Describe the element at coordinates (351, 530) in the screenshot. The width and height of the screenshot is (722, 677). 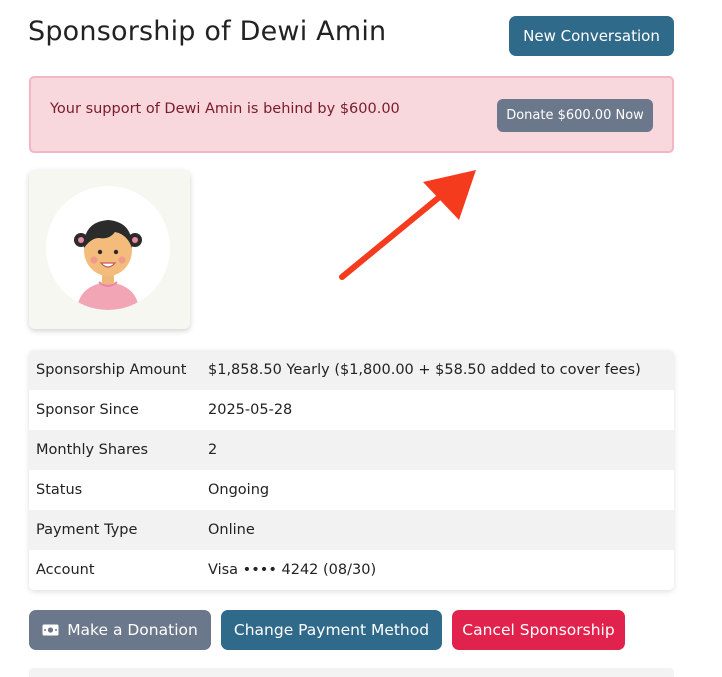
I see `table-row: Payment Type Online` at that location.